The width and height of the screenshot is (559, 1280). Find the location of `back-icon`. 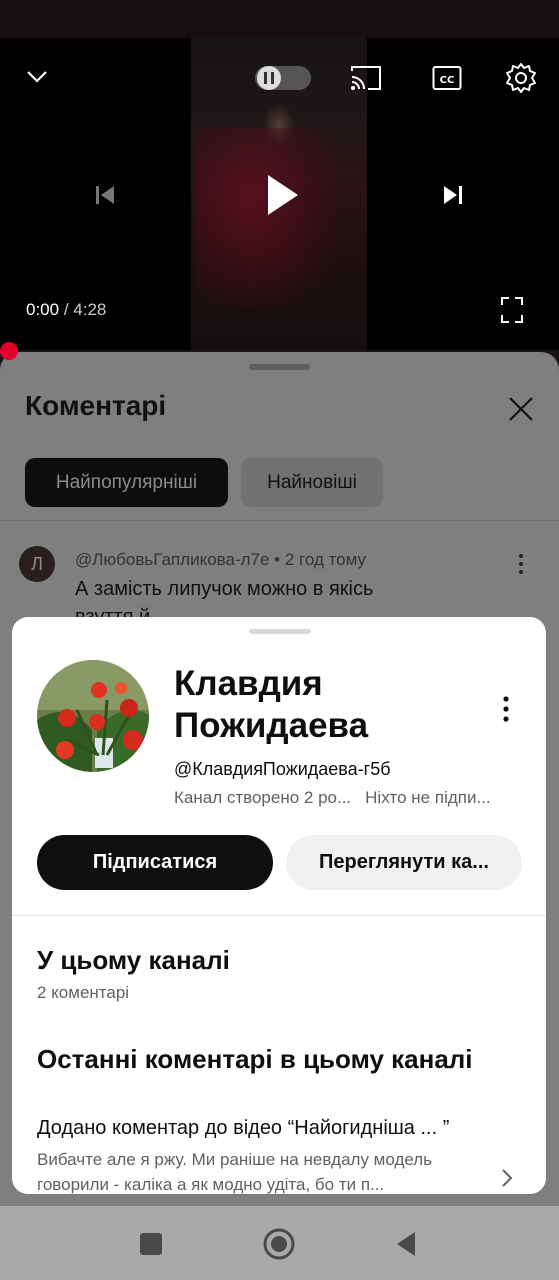

back-icon is located at coordinates (406, 1244).